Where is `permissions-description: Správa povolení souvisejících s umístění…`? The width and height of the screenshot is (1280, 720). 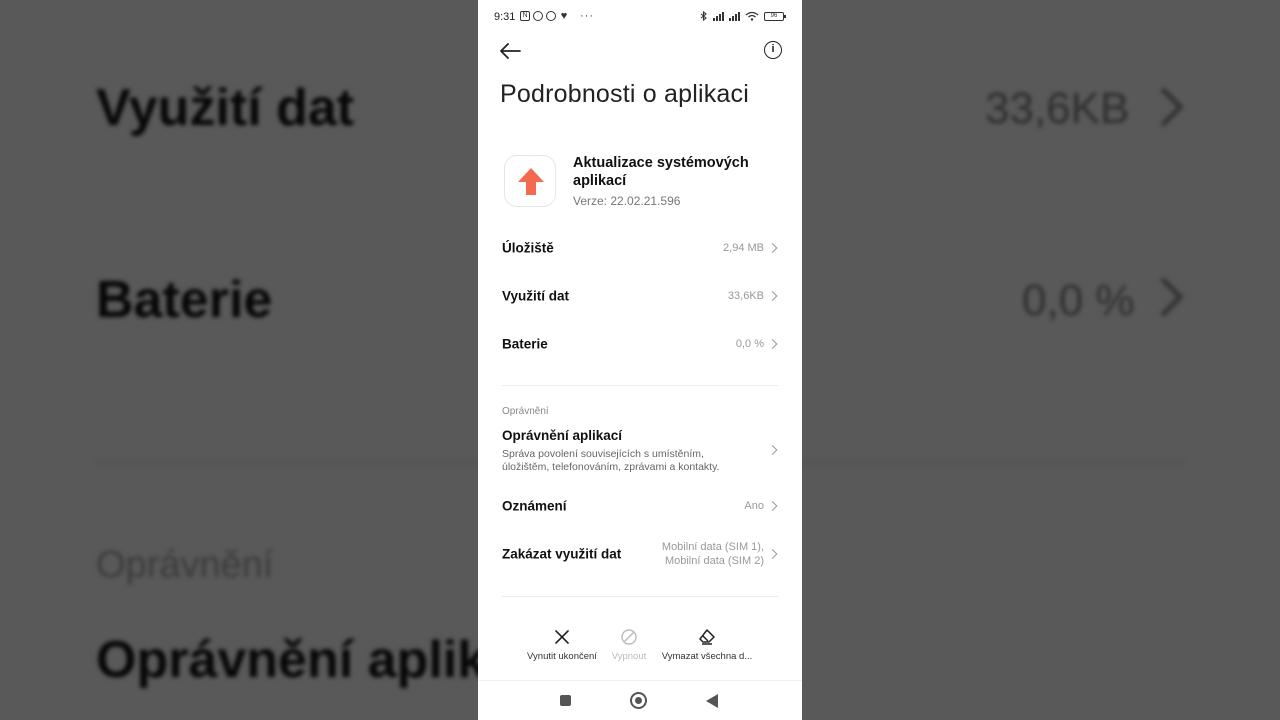 permissions-description: Správa povolení souvisejících s umístění… is located at coordinates (611, 460).